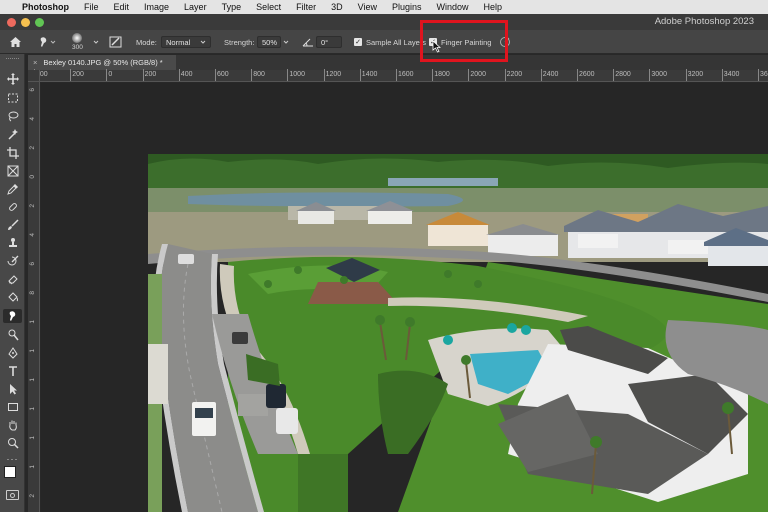 The width and height of the screenshot is (768, 512). I want to click on eraser-tool-icon, so click(12, 279).